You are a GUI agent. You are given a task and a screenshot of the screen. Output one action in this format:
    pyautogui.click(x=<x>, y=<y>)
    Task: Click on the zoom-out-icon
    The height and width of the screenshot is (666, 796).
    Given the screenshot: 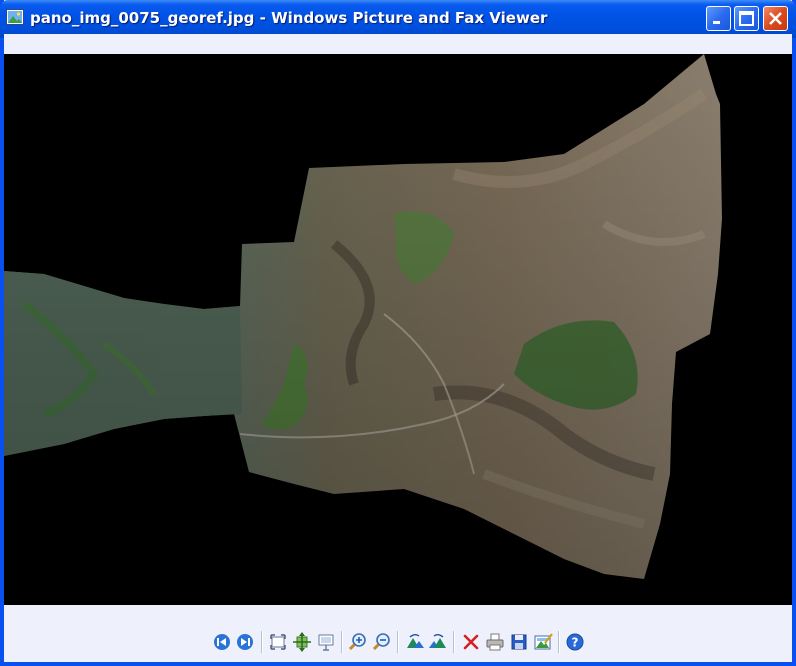 What is the action you would take?
    pyautogui.click(x=381, y=642)
    